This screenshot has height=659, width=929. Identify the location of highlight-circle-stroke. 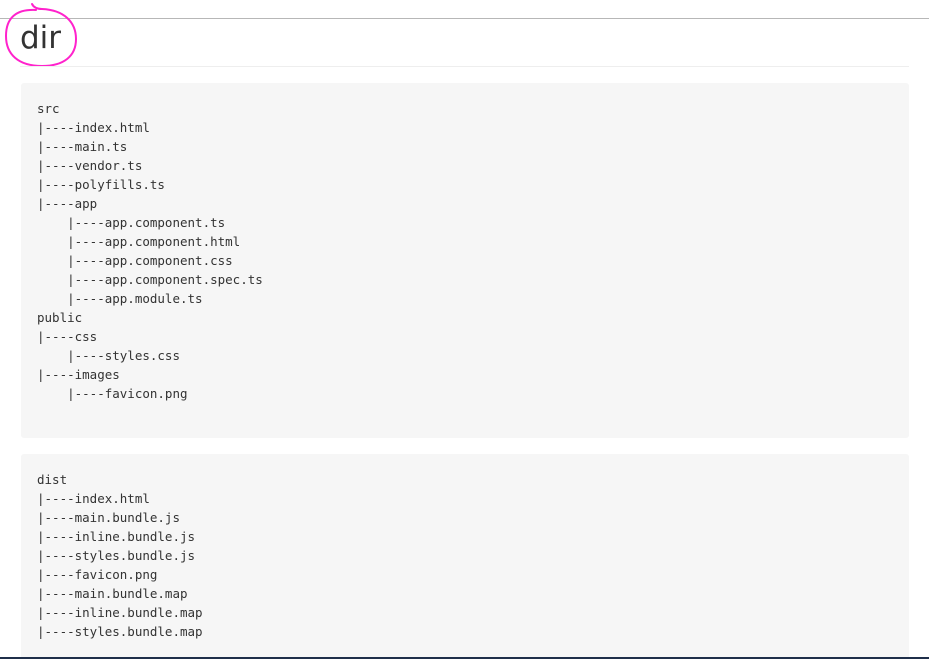
(41, 35).